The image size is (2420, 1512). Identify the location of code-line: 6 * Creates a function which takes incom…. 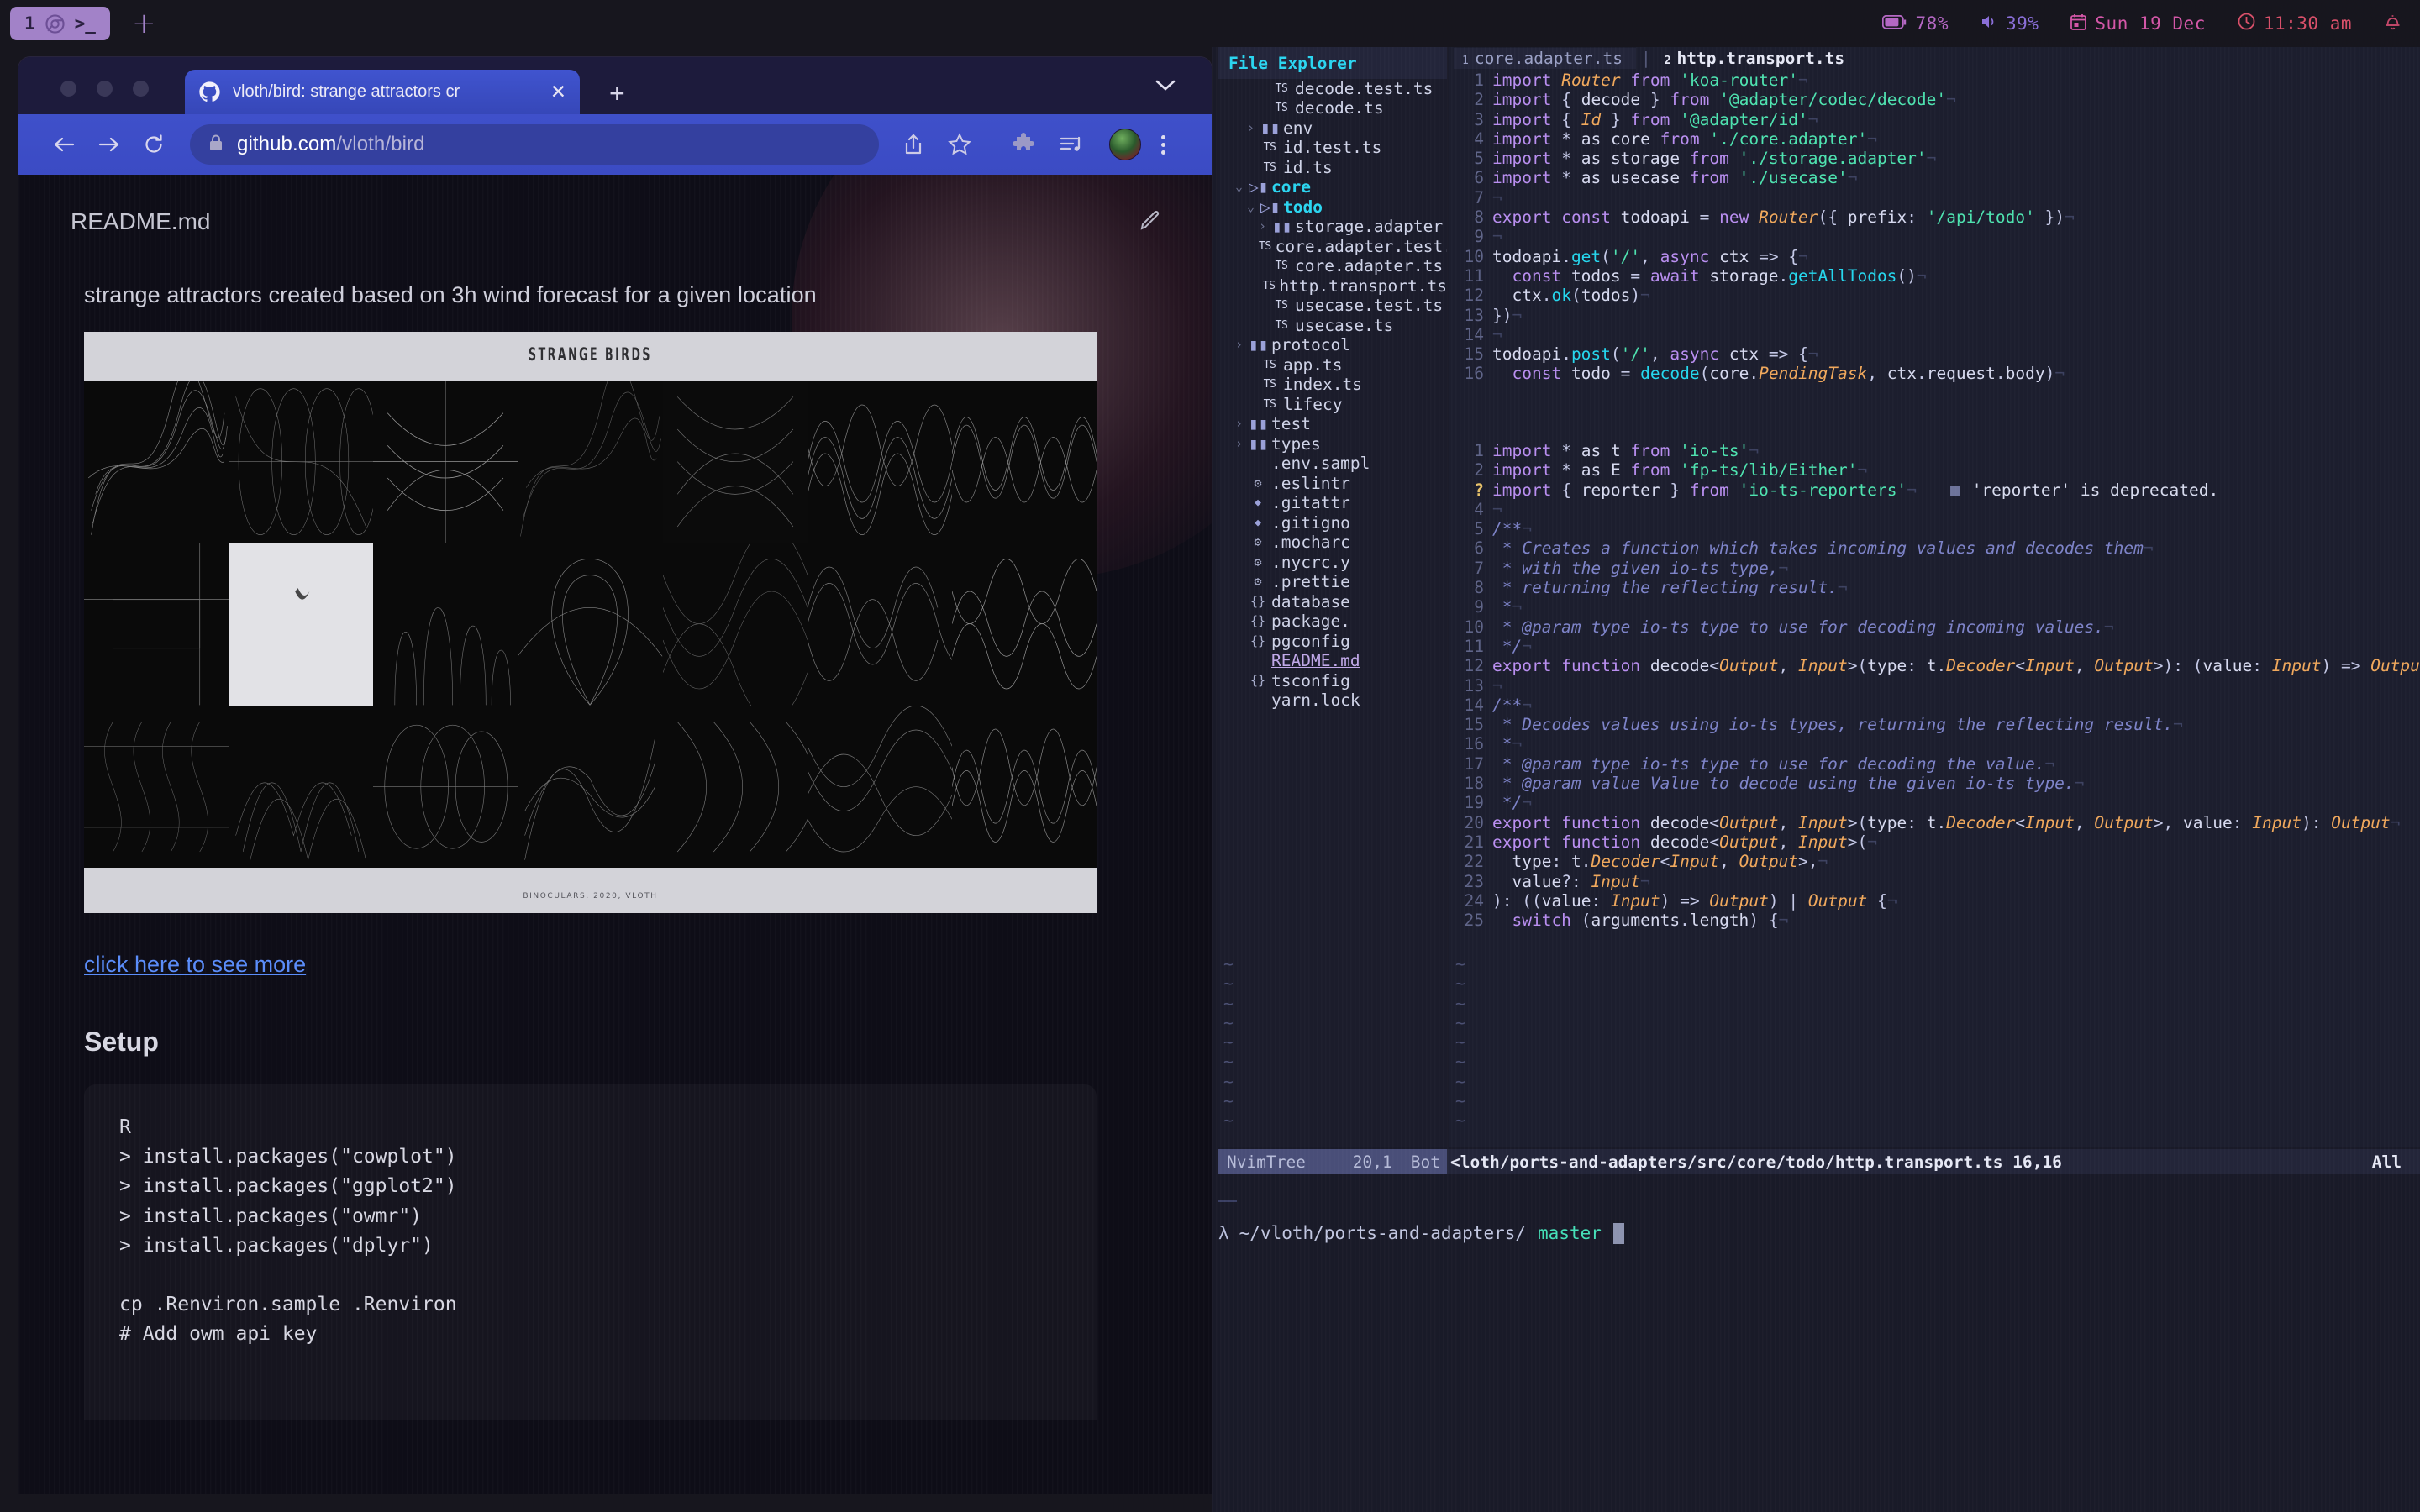
(1934, 548).